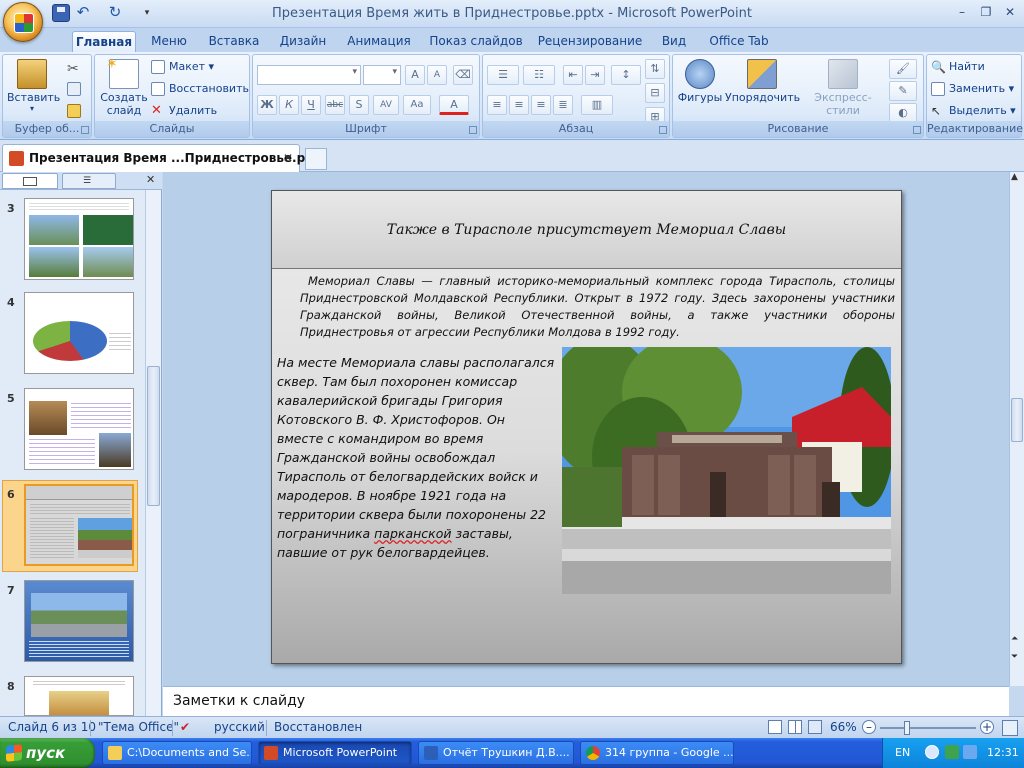 The image size is (1024, 768). What do you see at coordinates (700, 89) in the screenshot?
I see `shapes-button: Фигуры` at bounding box center [700, 89].